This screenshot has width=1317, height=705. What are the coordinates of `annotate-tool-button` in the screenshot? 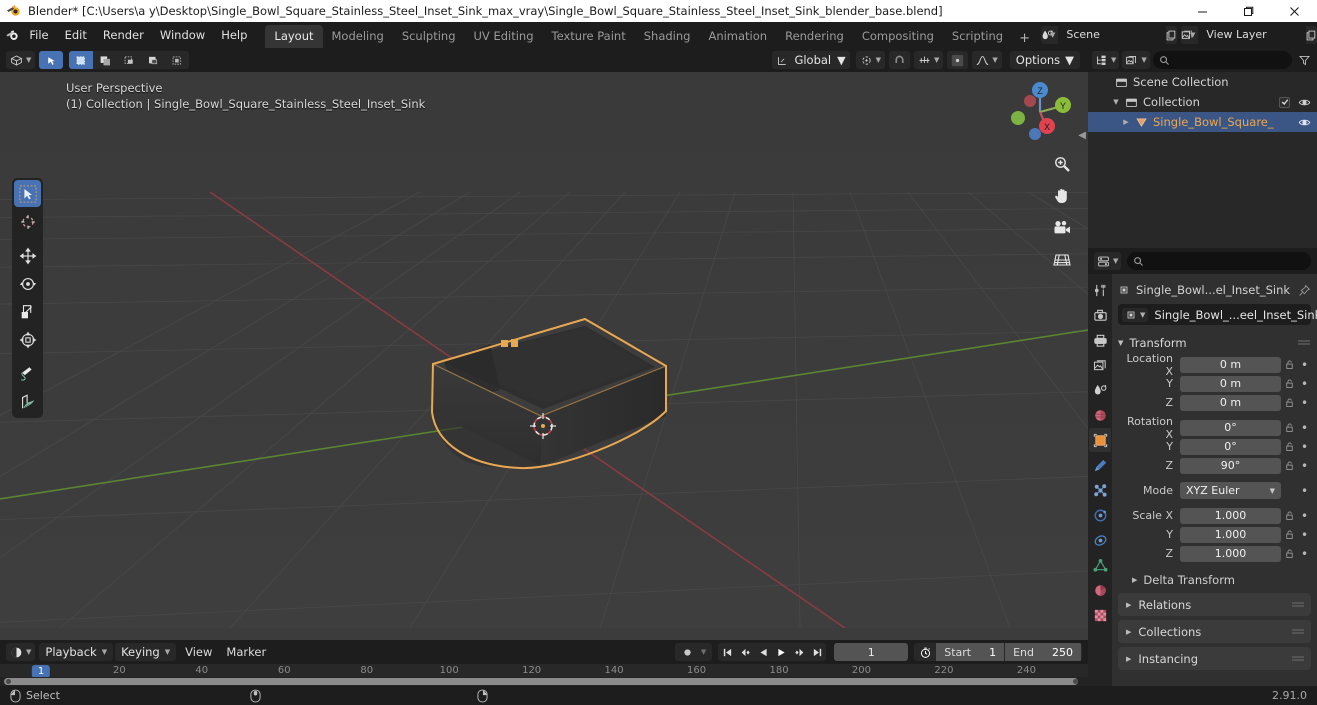 It's located at (27, 373).